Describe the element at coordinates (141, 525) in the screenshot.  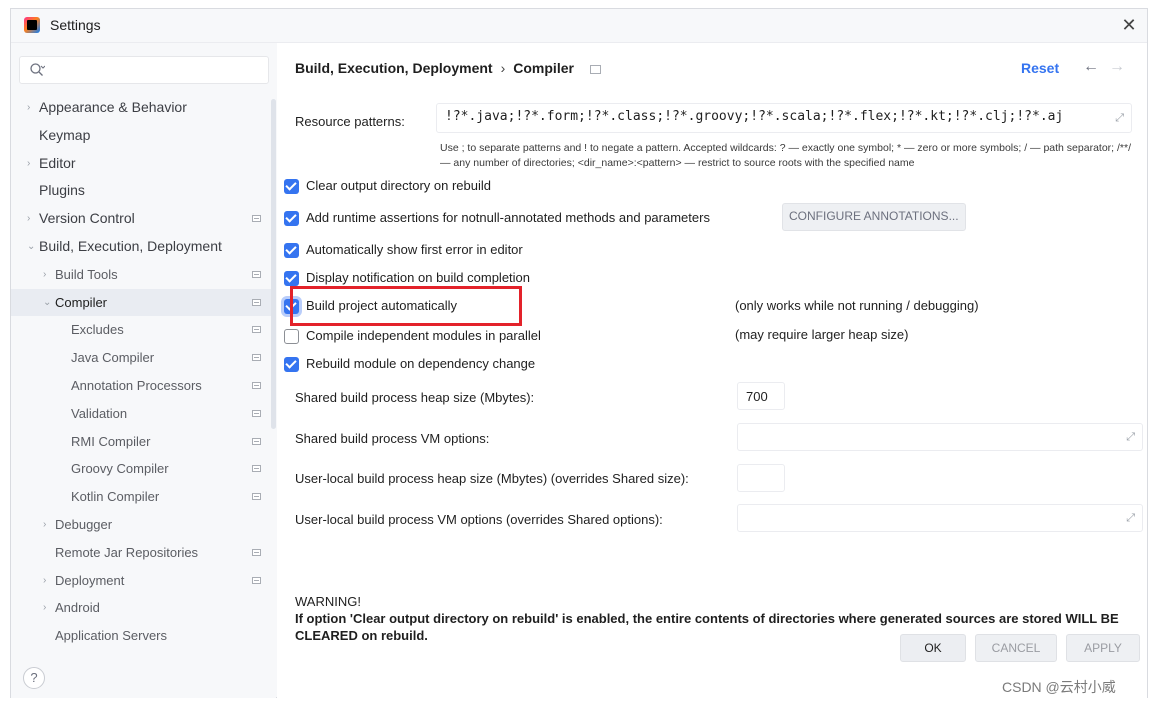
I see `sidebar-item-debugger: › Debugger` at that location.